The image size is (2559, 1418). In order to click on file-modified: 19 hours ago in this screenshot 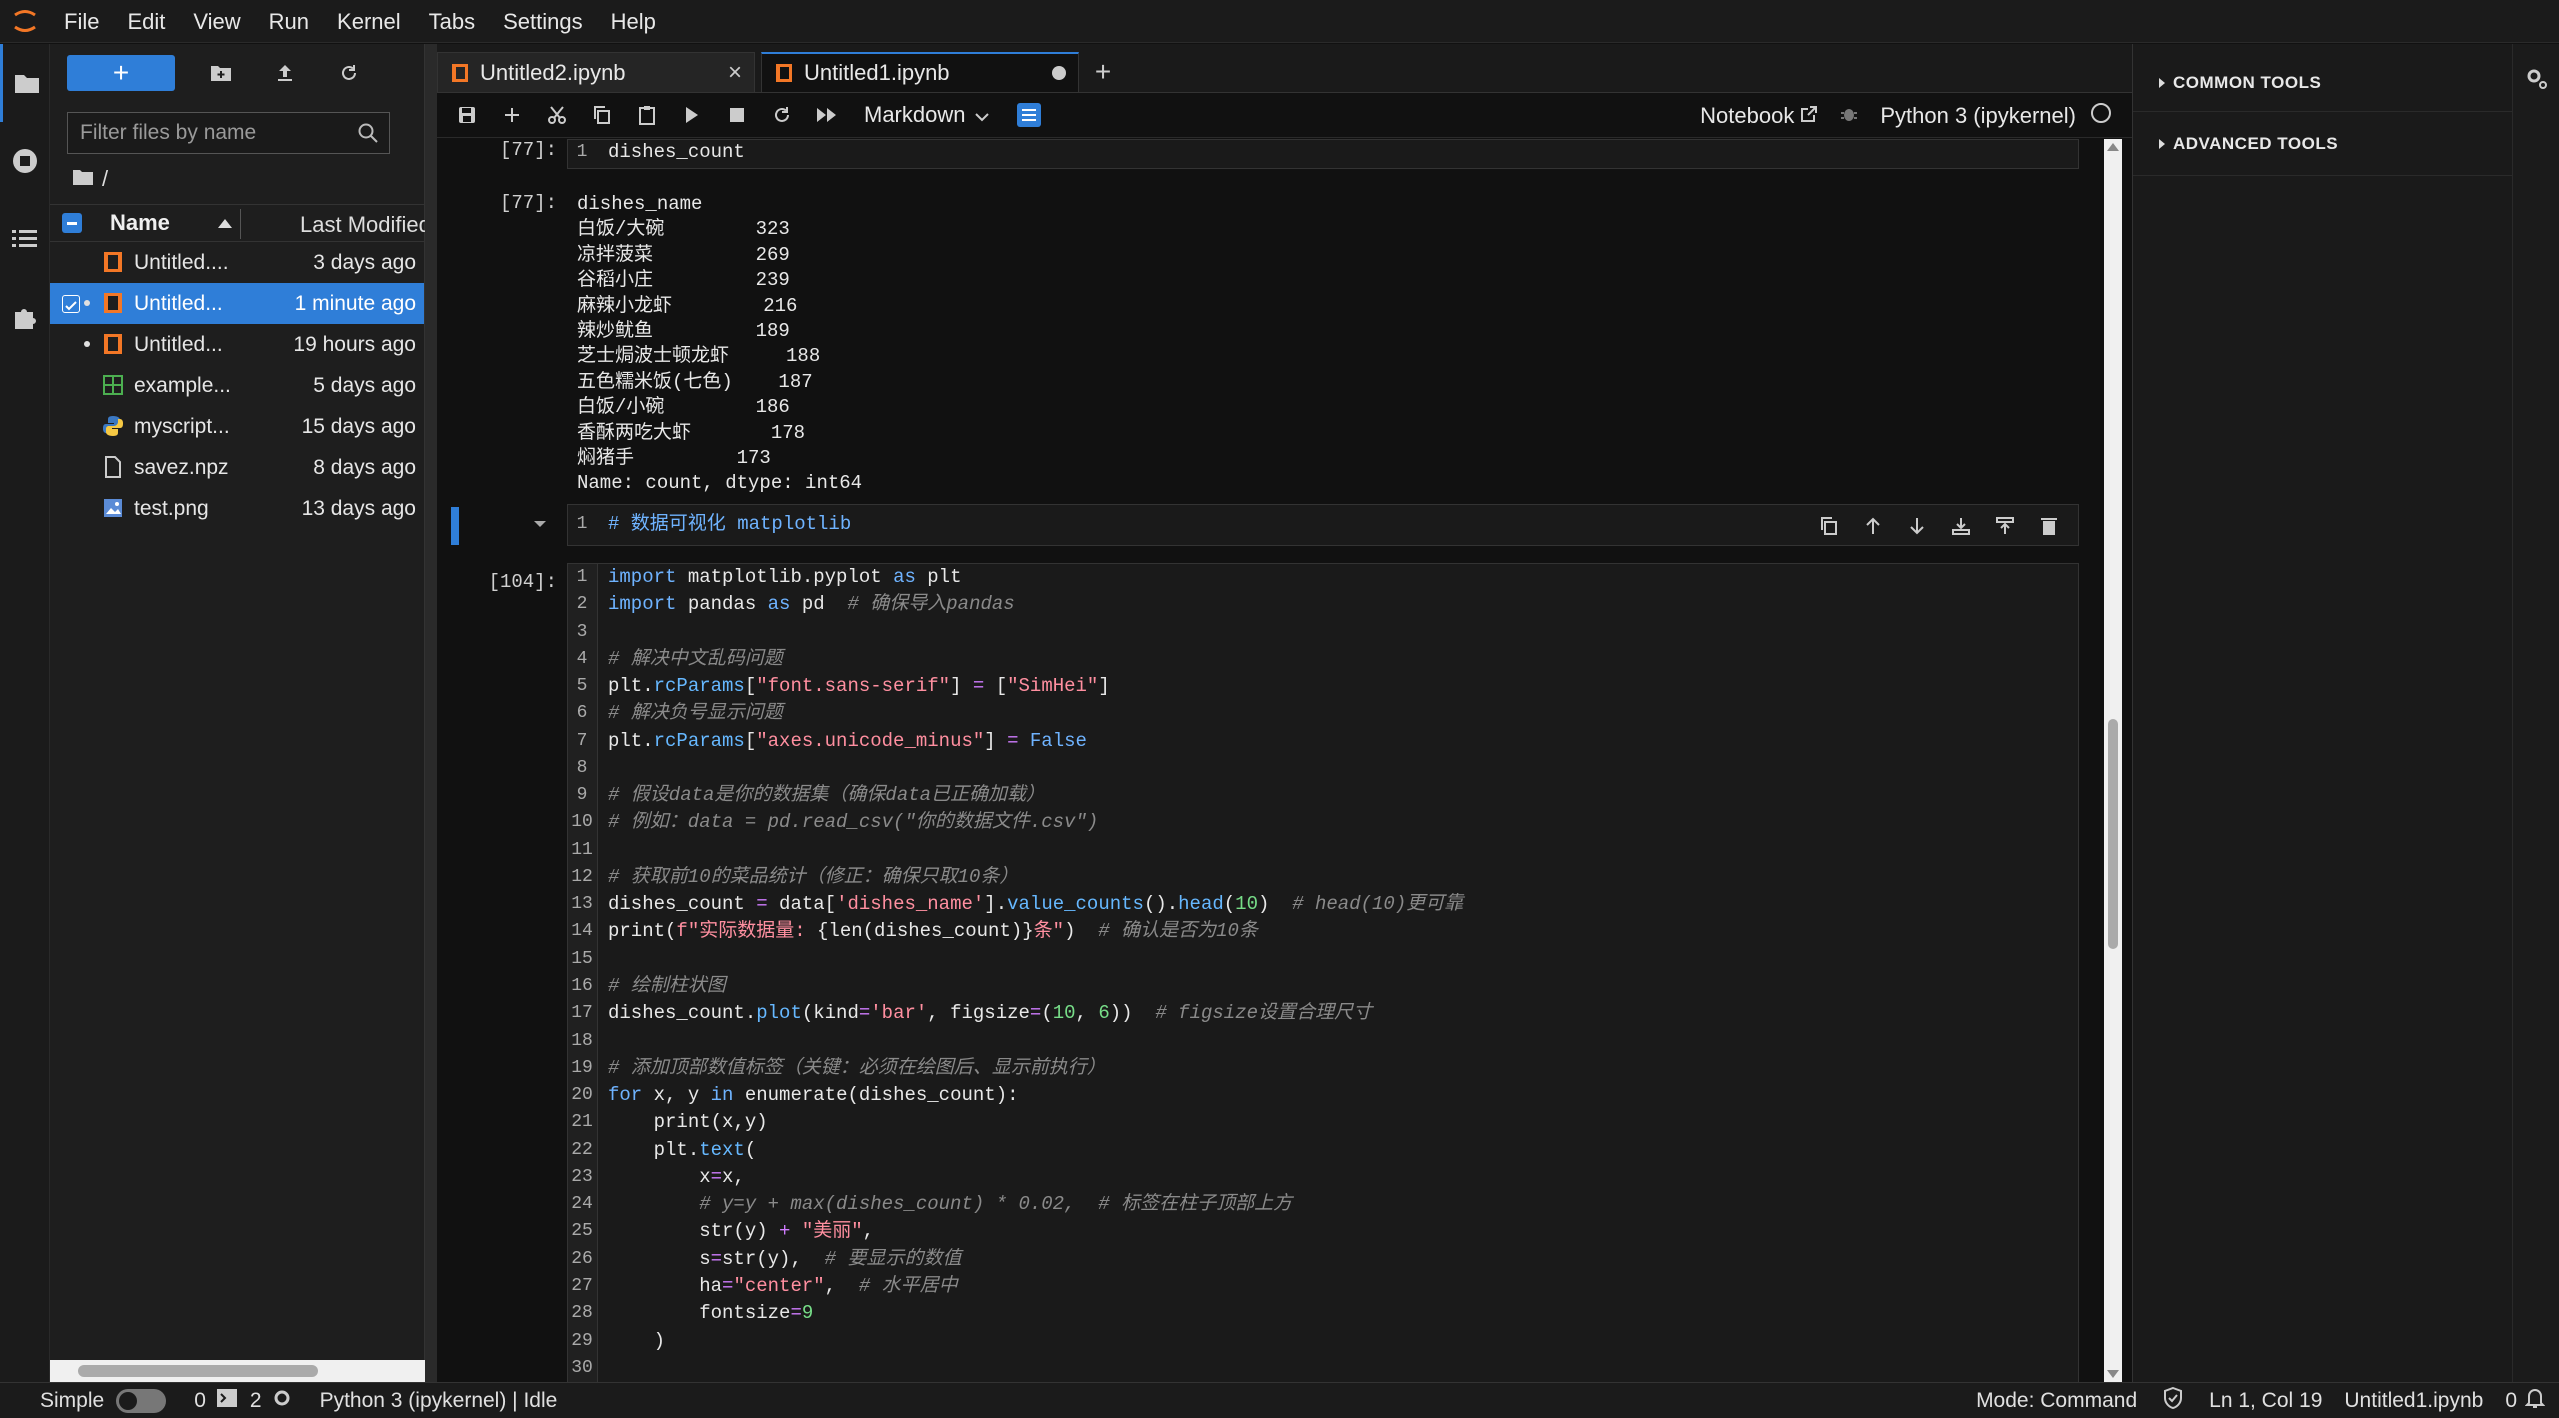, I will do `click(354, 344)`.